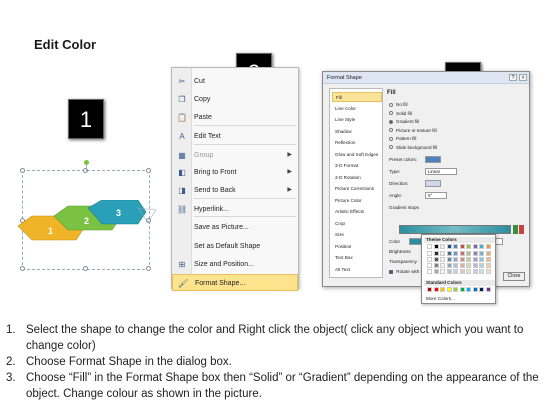 The image size is (560, 420). I want to click on nav-item-picture-corrections: Picture Corrections, so click(357, 189).